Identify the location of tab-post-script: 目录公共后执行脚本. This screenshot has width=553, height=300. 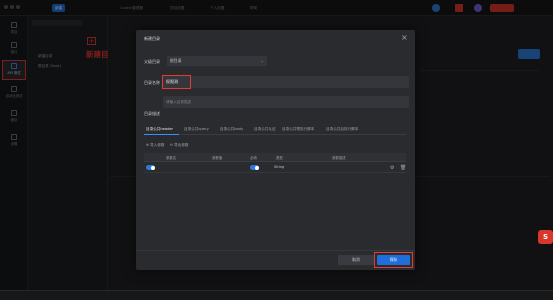
(342, 129).